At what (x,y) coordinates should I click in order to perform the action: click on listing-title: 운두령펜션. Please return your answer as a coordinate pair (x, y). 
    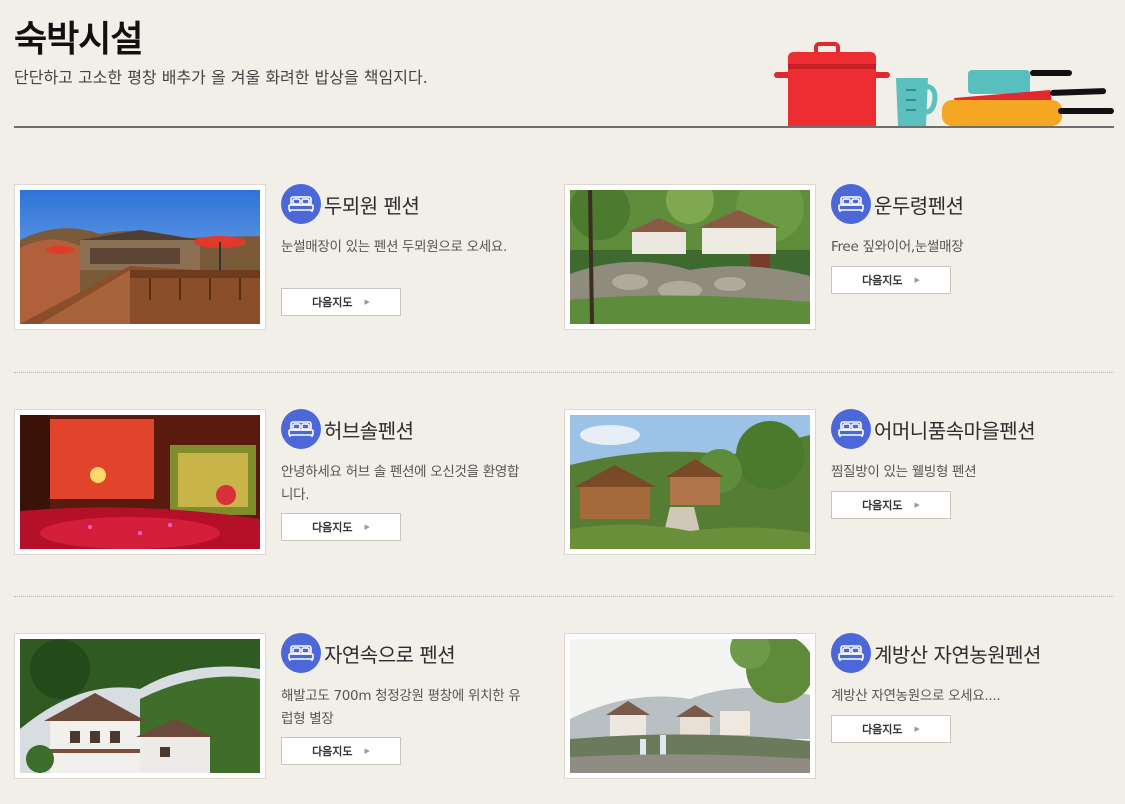
    Looking at the image, I should click on (978, 204).